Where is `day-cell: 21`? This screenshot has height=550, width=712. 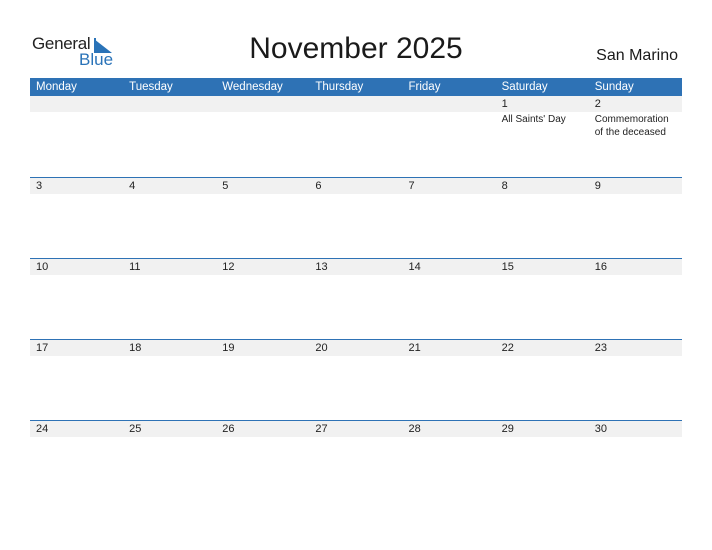
day-cell: 21 is located at coordinates (449, 380).